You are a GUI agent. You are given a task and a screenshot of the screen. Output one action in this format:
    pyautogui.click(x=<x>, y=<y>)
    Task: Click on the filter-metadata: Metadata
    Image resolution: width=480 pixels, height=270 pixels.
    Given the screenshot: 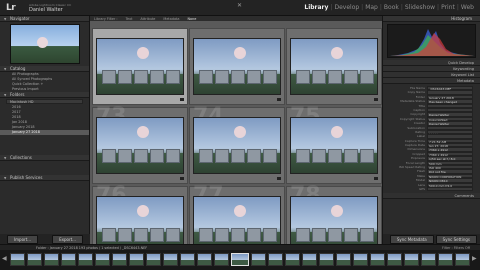 What is the action you would take?
    pyautogui.click(x=171, y=19)
    